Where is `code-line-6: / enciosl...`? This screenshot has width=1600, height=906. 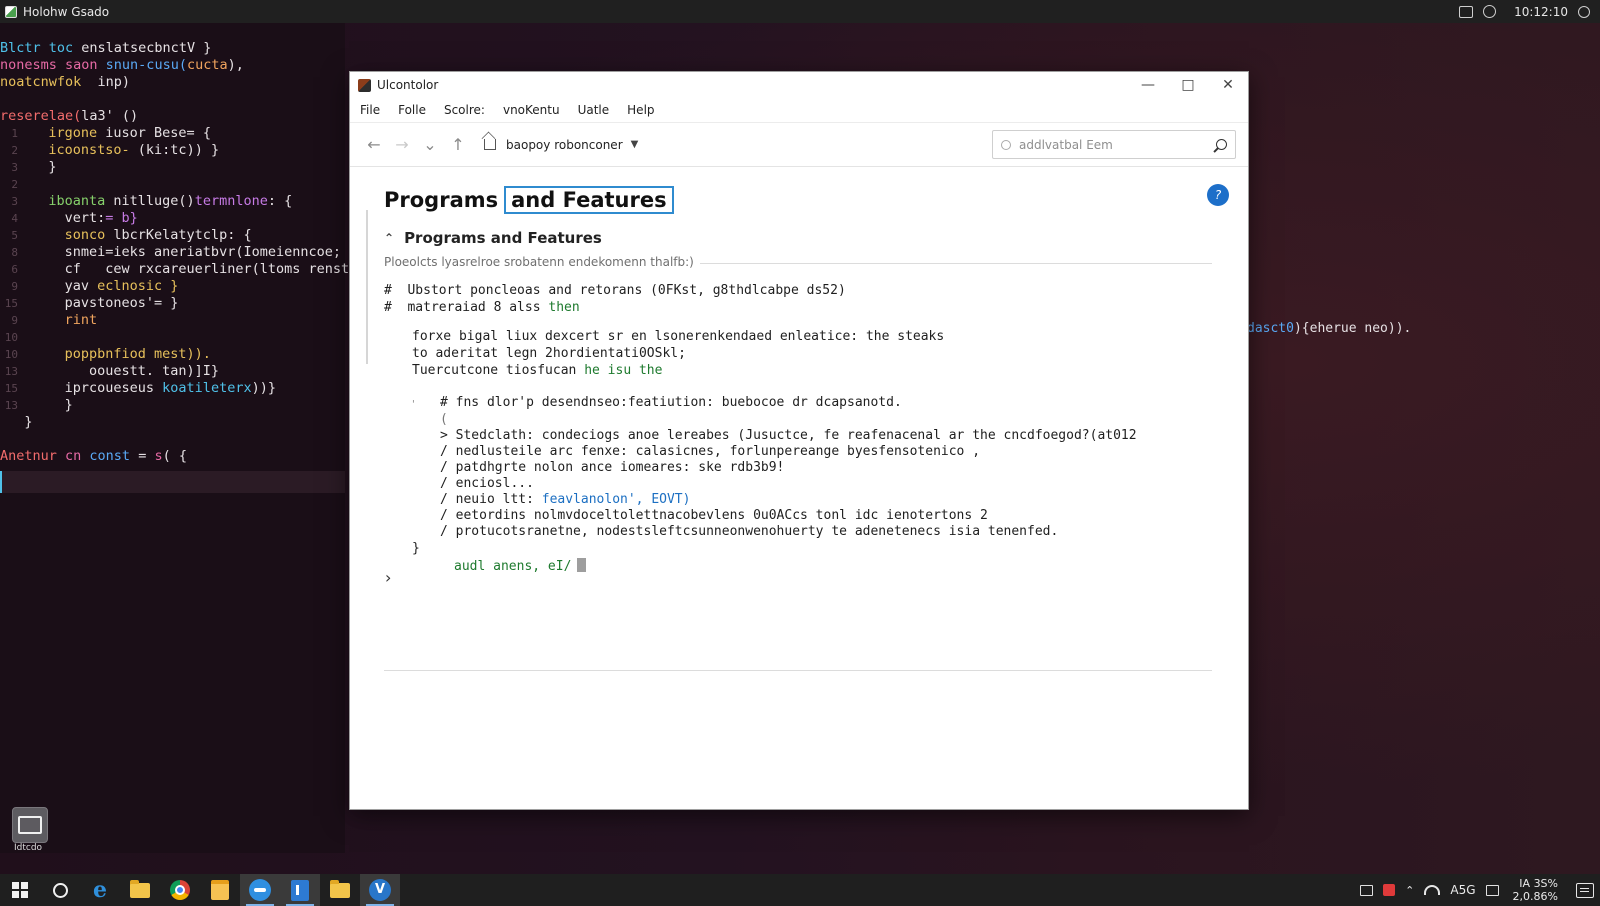
code-line-6: / enciosl... is located at coordinates (487, 483).